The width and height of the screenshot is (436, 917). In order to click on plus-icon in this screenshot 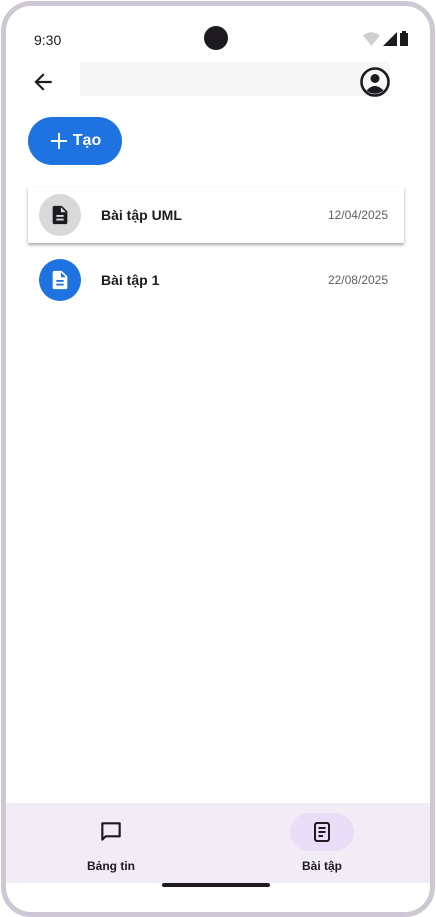, I will do `click(58, 141)`.